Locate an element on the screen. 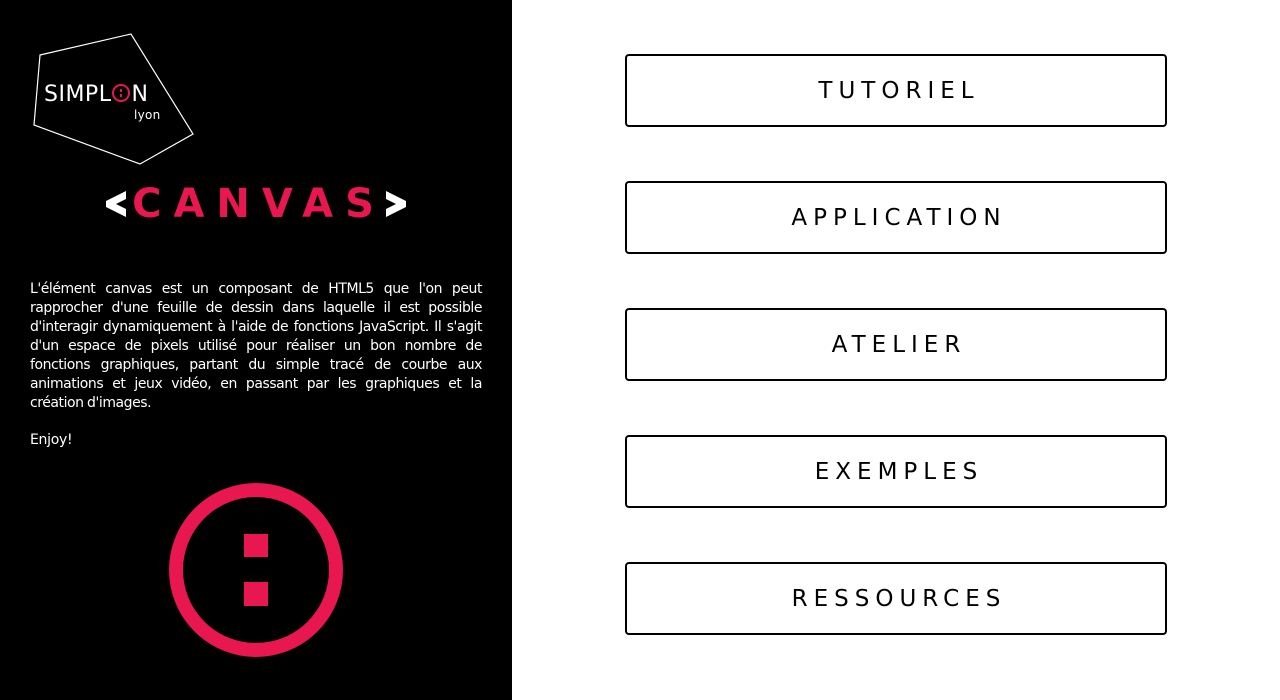 The width and height of the screenshot is (1280, 700). logo-subtext: lyon is located at coordinates (147, 115).